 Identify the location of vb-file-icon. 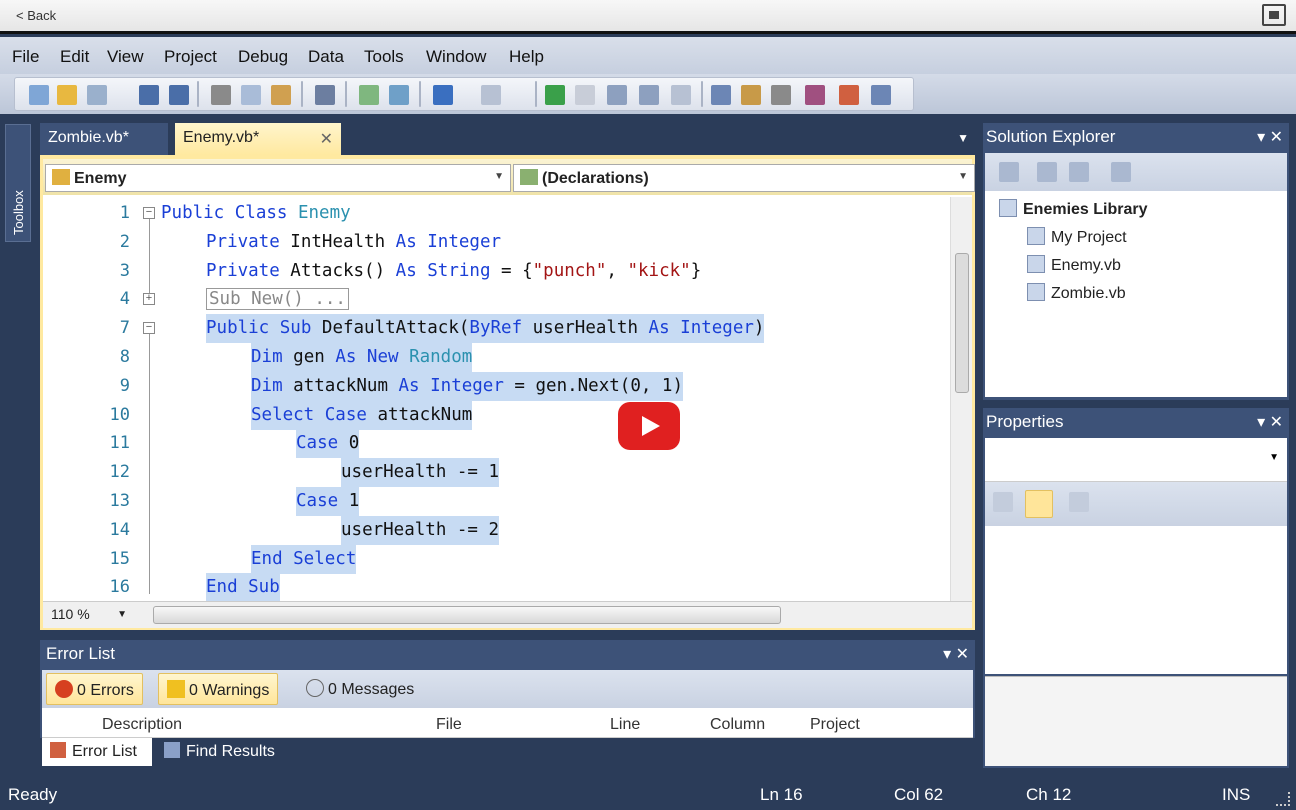
(1036, 292).